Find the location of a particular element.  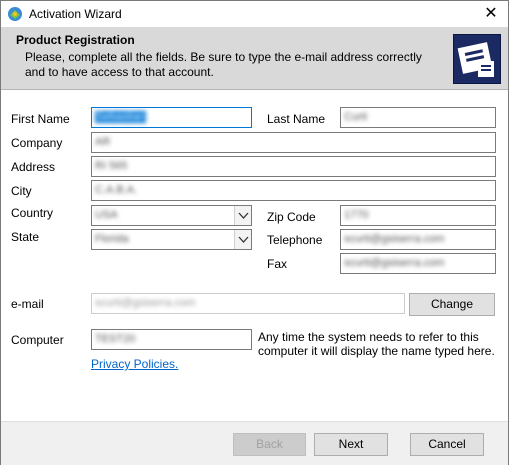

address-label: Address is located at coordinates (33, 167).